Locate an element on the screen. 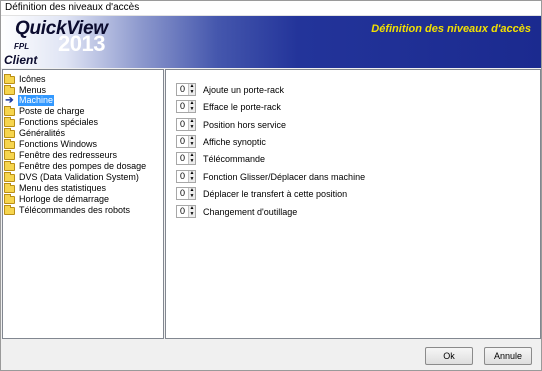  tree-item-label: DVS (Data Validation System) is located at coordinates (79, 177).